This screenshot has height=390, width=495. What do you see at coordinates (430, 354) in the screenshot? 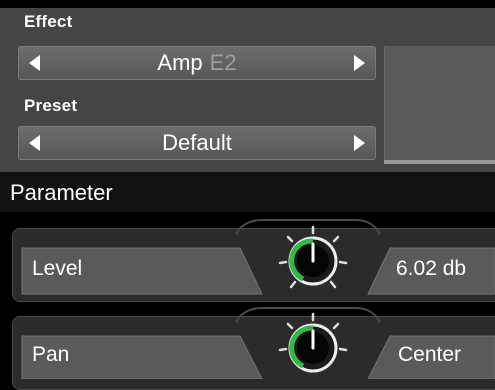
I see `pan-value: Center` at bounding box center [430, 354].